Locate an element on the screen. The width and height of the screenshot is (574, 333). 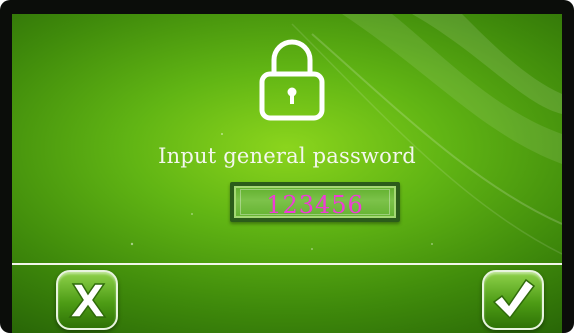
password-value: 123456 is located at coordinates (315, 204).